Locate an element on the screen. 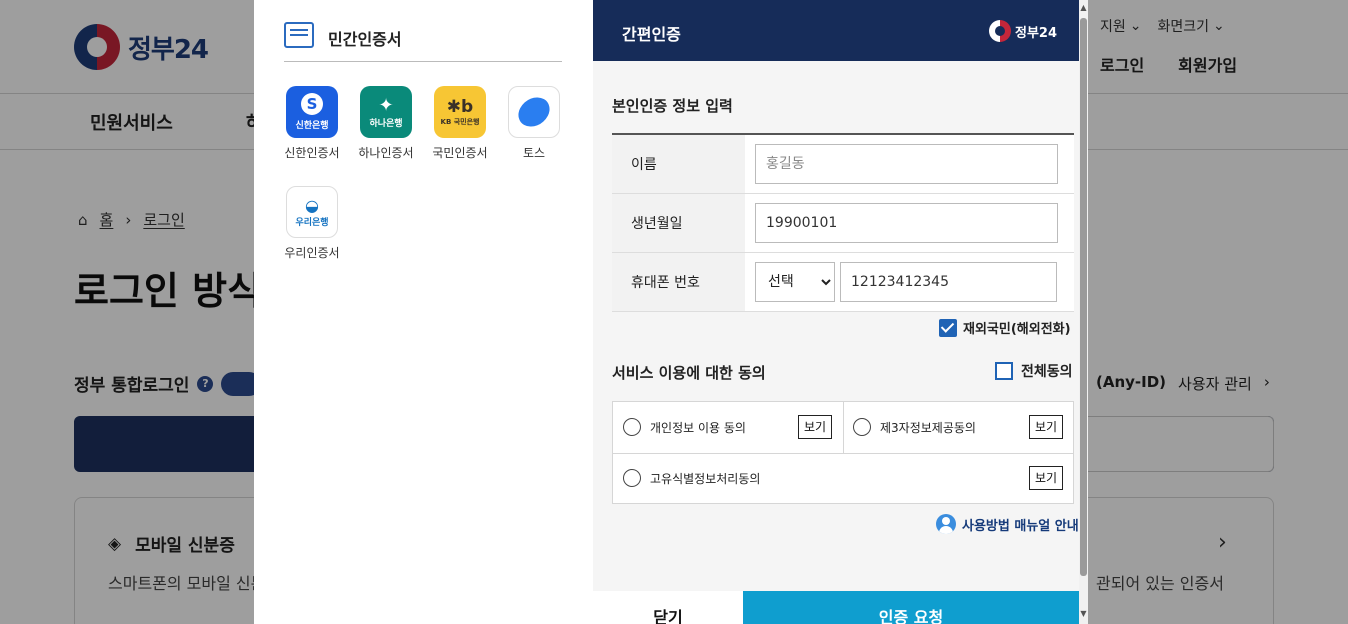 This screenshot has height=624, width=1348. agree-section-title: 서비스 이용에 대한 동의 is located at coordinates (689, 373).